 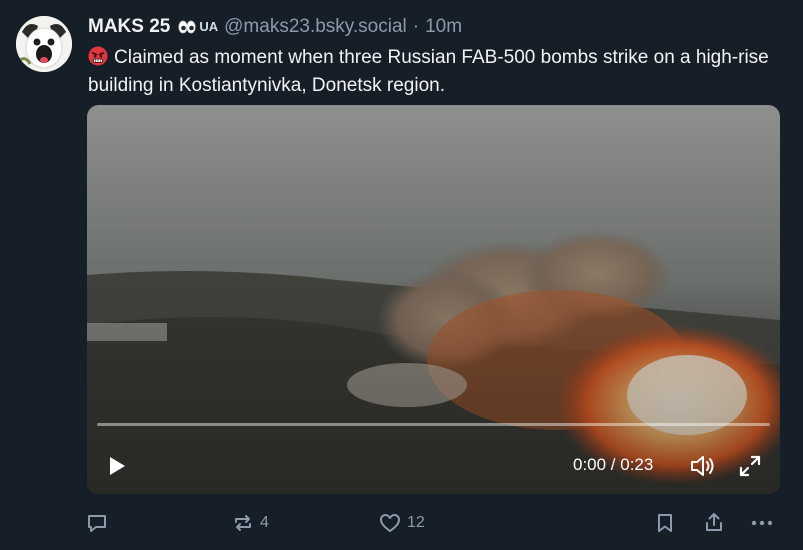 I want to click on reply-button, so click(x=100, y=523).